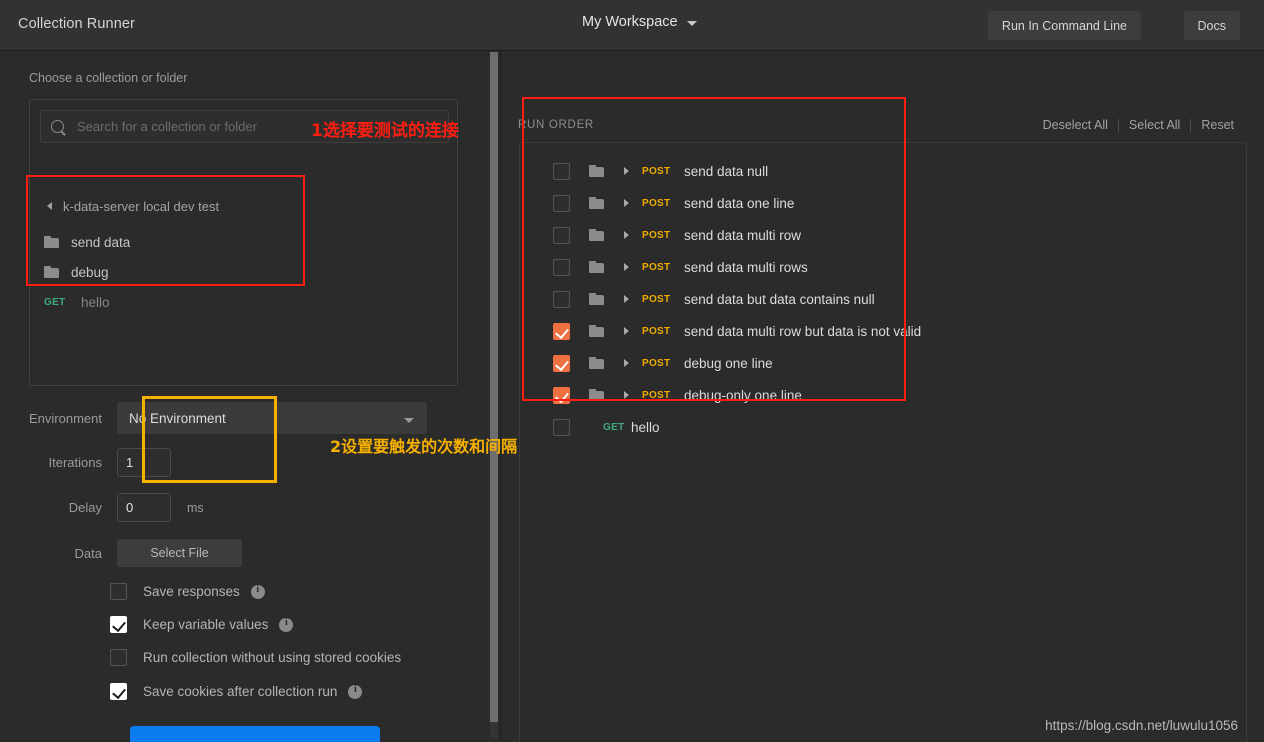  What do you see at coordinates (743, 235) in the screenshot?
I see `request-name: send data multi row` at bounding box center [743, 235].